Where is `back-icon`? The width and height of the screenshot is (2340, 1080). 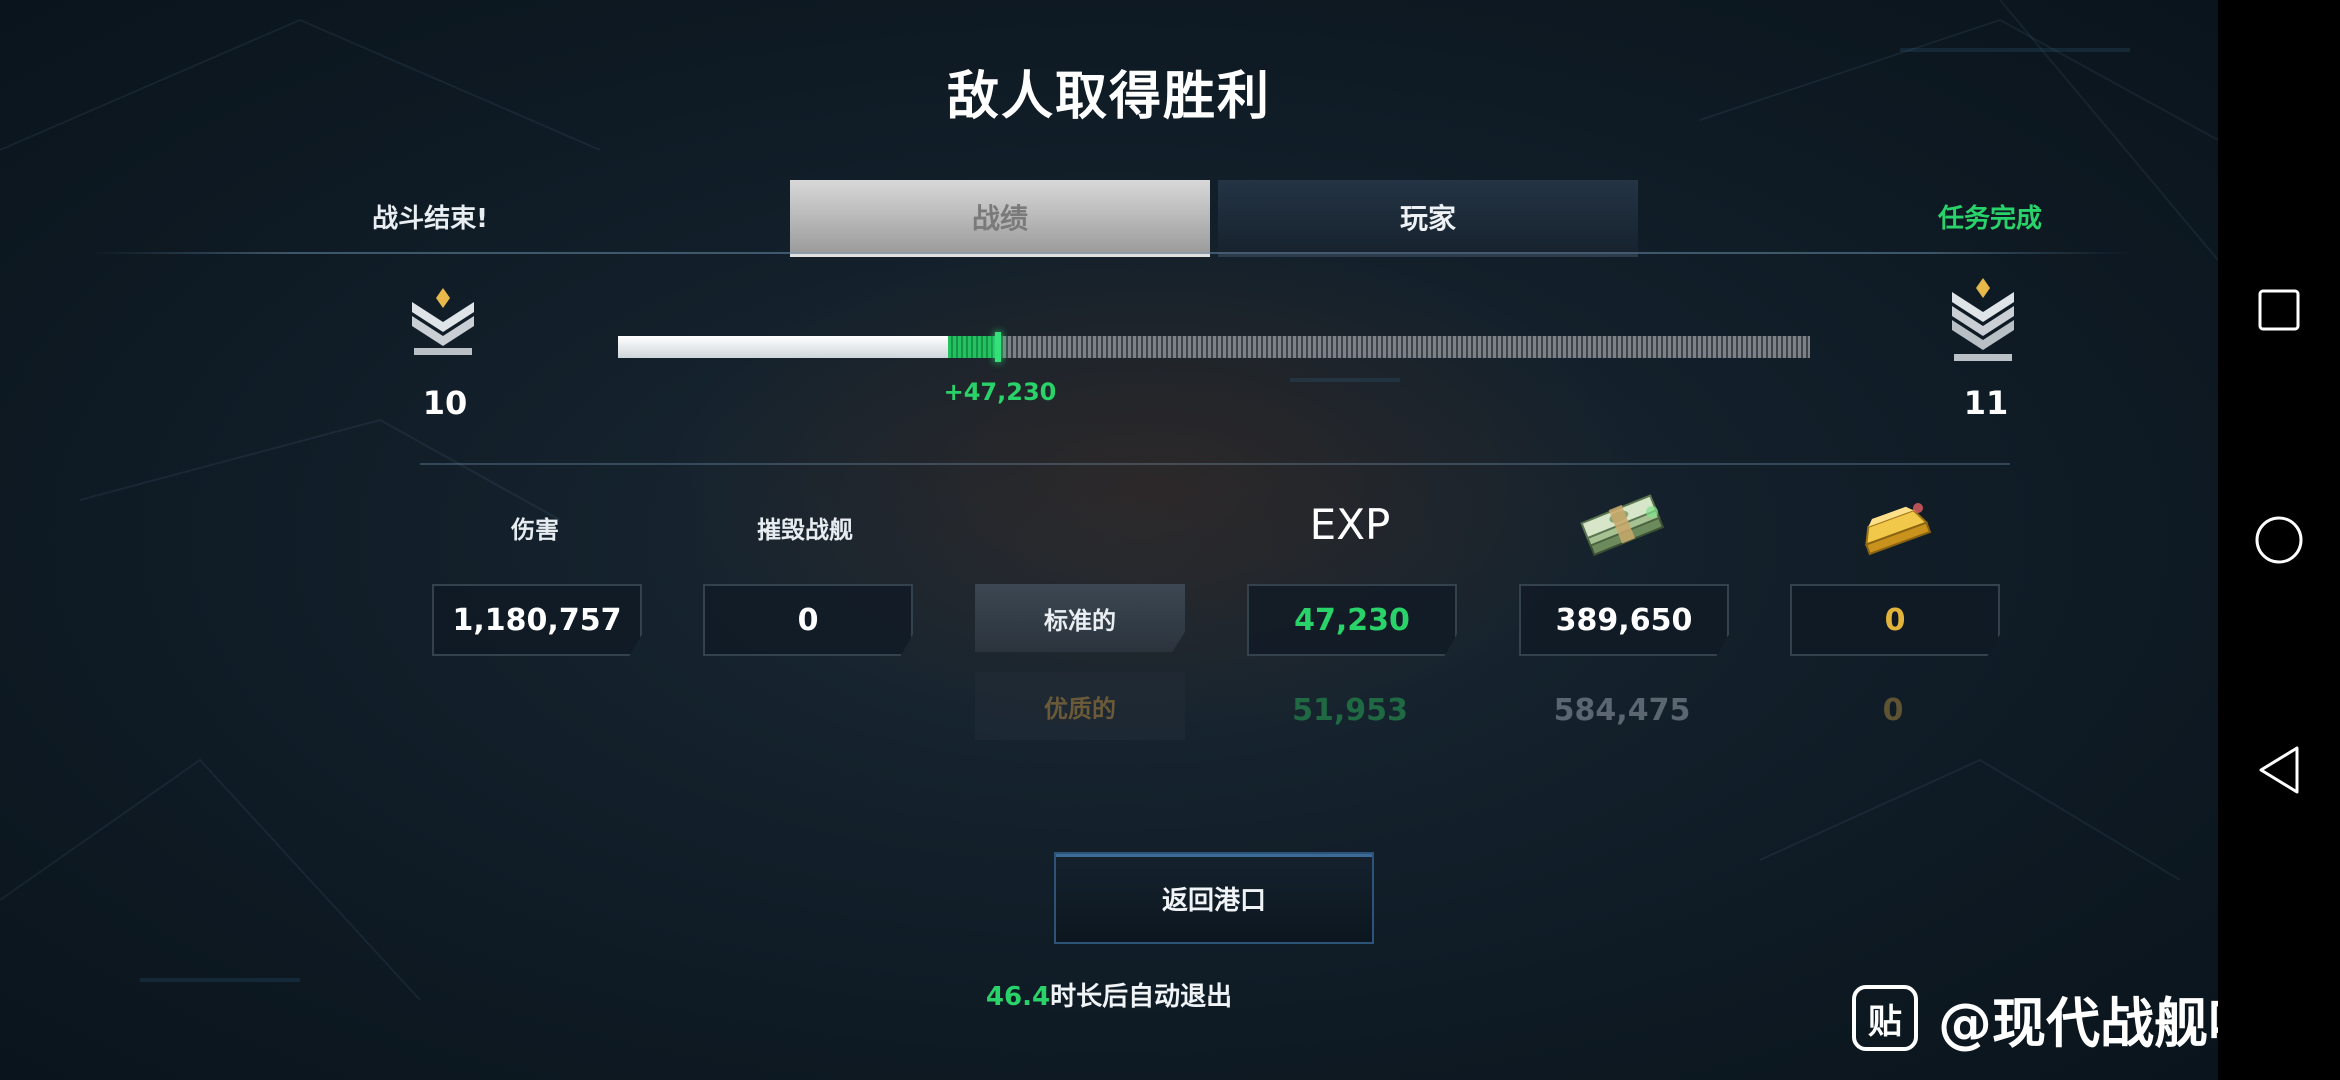
back-icon is located at coordinates (2279, 770).